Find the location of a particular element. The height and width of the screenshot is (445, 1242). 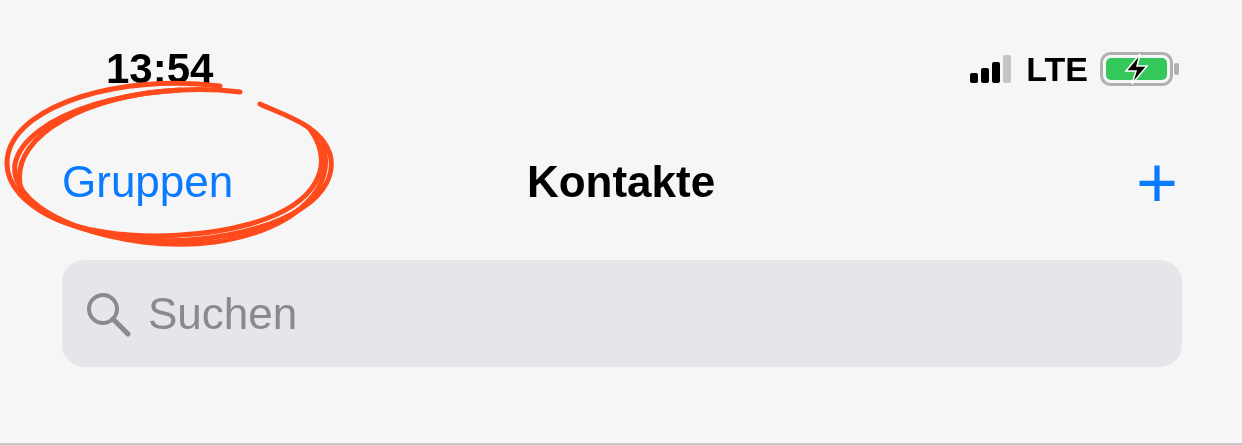

network-label: LTE is located at coordinates (1057, 69).